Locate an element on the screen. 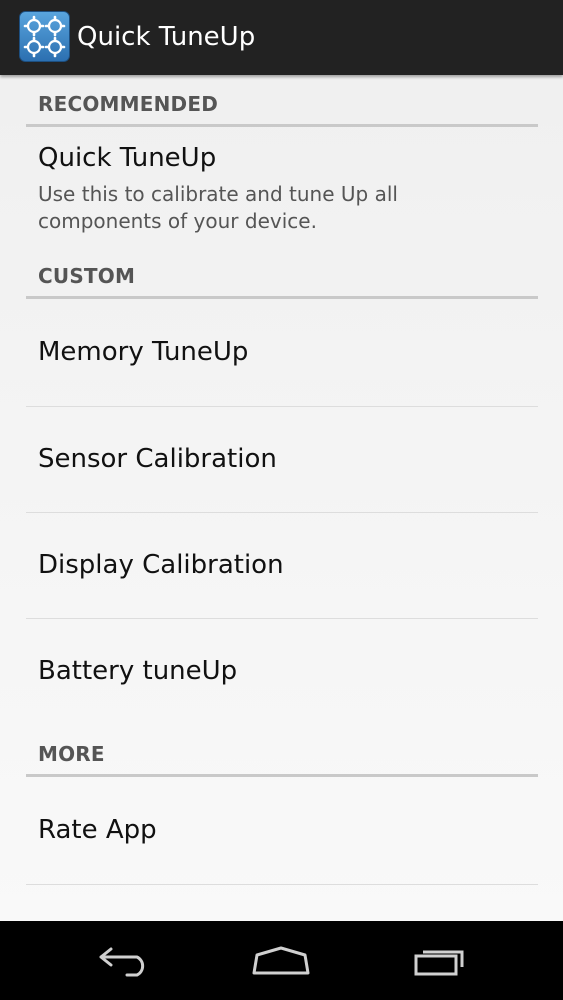 The height and width of the screenshot is (1000, 563). pref-item-sensor-calibration: Sensor Calibration is located at coordinates (281, 459).